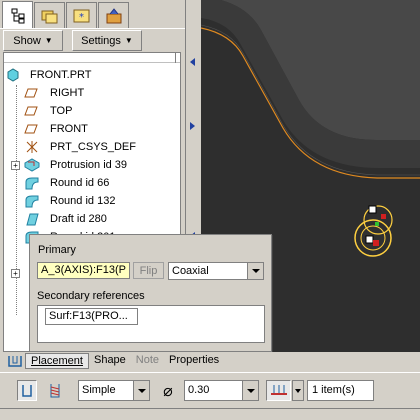 The image size is (420, 420). Describe the element at coordinates (221, 390) in the screenshot. I see `diameter-input: 0.30` at that location.